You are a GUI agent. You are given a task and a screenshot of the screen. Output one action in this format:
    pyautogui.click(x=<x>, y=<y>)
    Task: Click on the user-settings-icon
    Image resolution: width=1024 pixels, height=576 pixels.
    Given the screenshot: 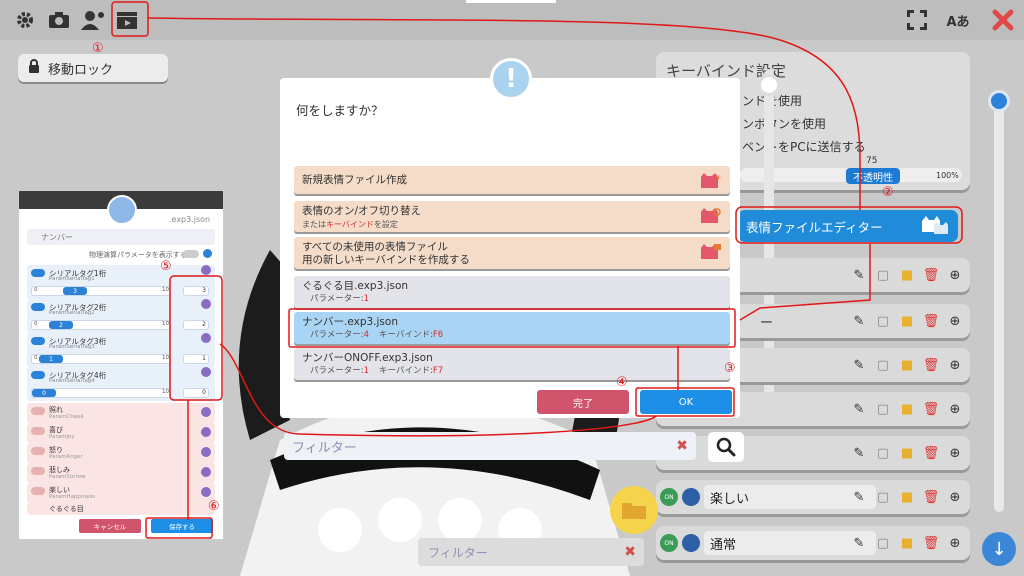 What is the action you would take?
    pyautogui.click(x=93, y=20)
    